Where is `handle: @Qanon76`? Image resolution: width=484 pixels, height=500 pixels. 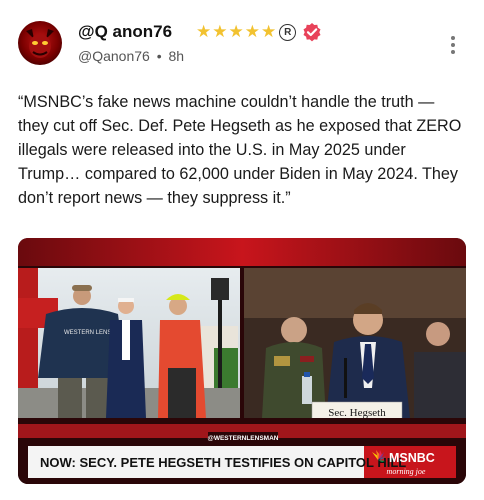 handle: @Qanon76 is located at coordinates (114, 56).